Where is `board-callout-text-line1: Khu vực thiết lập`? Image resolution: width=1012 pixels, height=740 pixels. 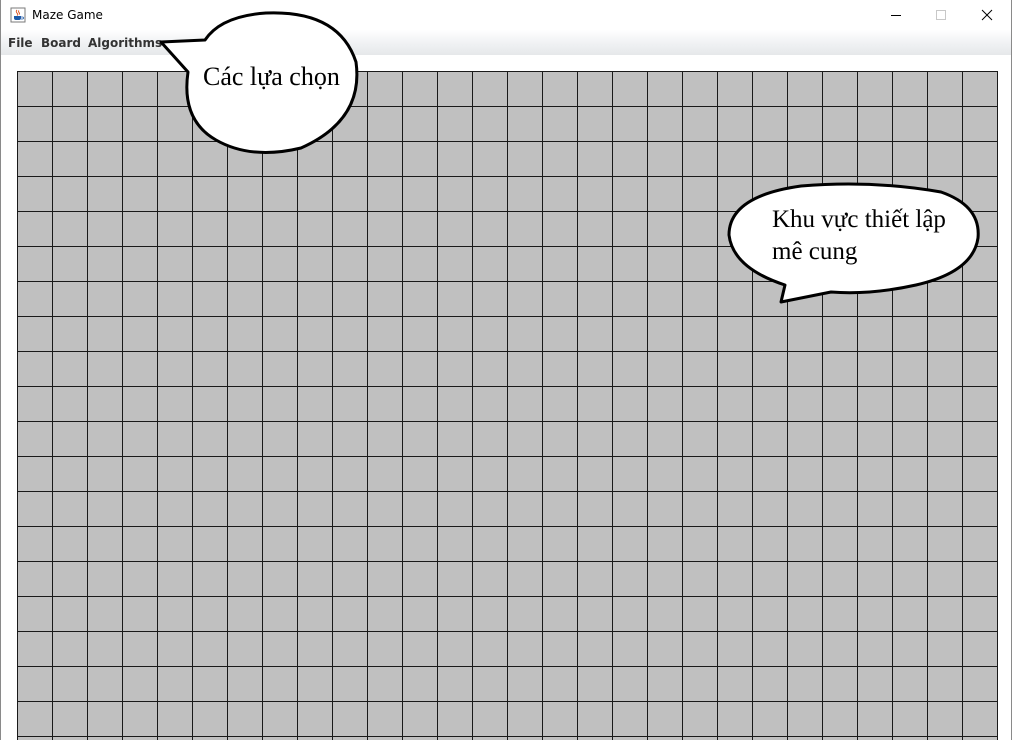 board-callout-text-line1: Khu vực thiết lập is located at coordinates (859, 219).